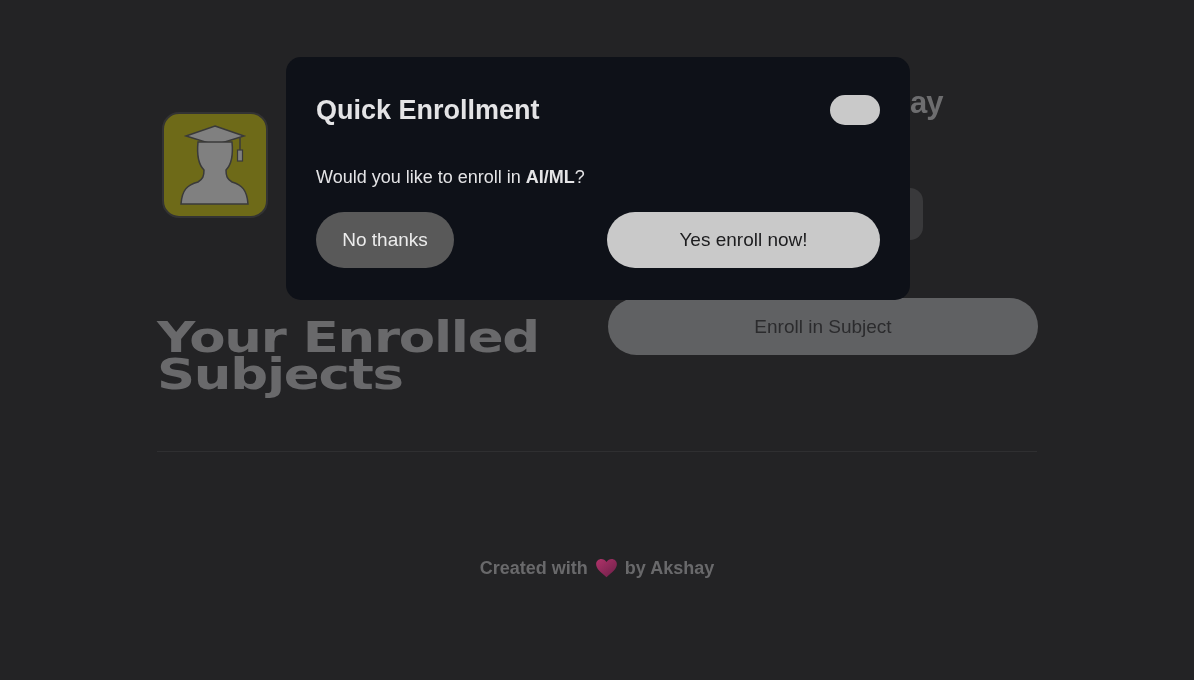 The width and height of the screenshot is (1194, 680). I want to click on blank-pill-button, so click(855, 110).